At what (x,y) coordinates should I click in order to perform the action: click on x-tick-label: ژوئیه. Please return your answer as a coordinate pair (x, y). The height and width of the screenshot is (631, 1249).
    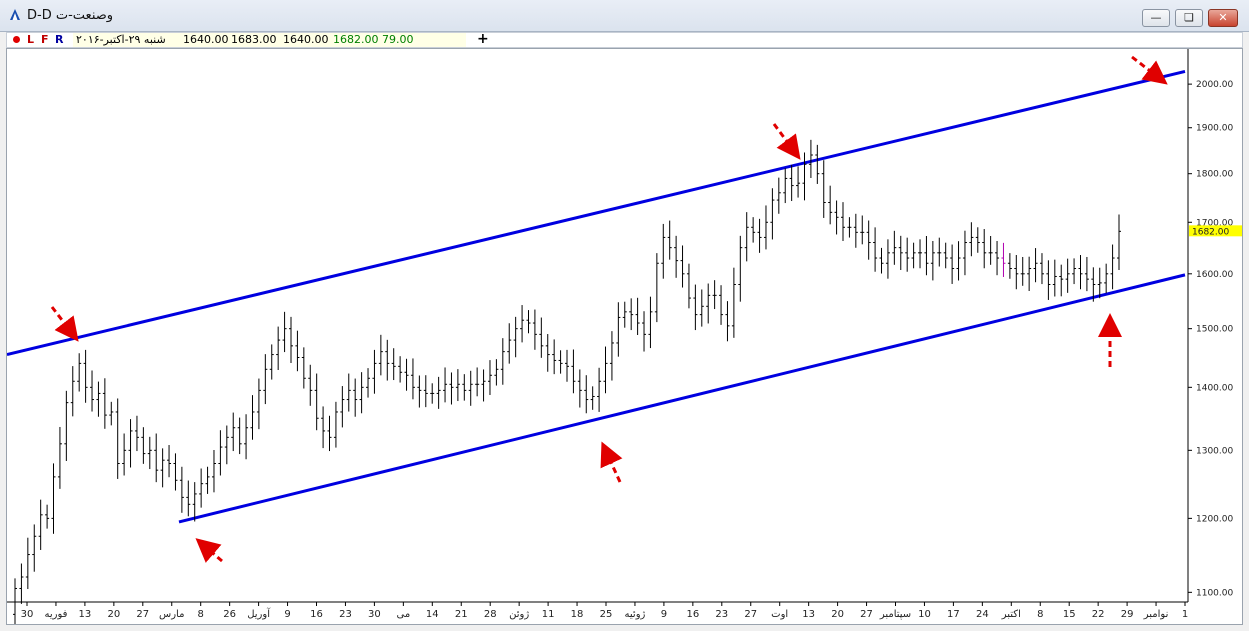
    Looking at the image, I should click on (635, 614).